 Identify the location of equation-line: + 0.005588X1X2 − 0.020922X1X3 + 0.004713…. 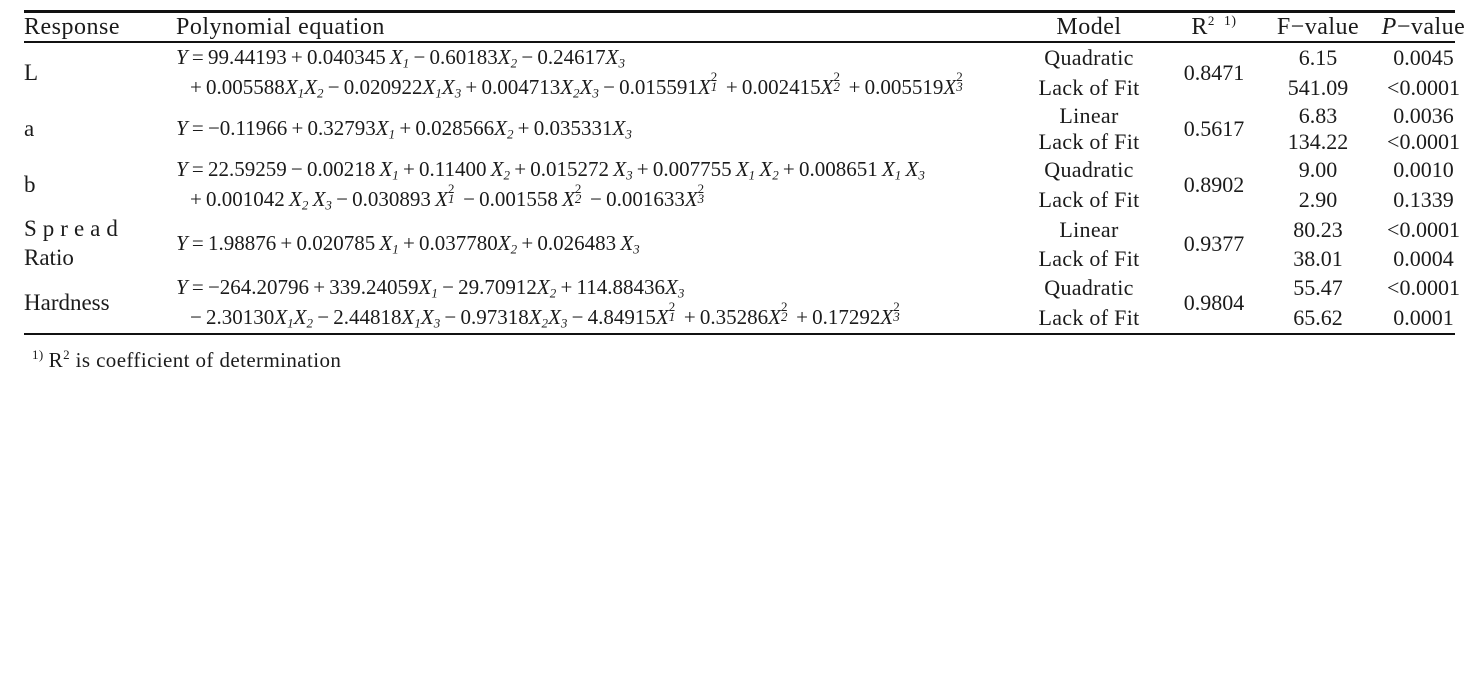
(576, 84).